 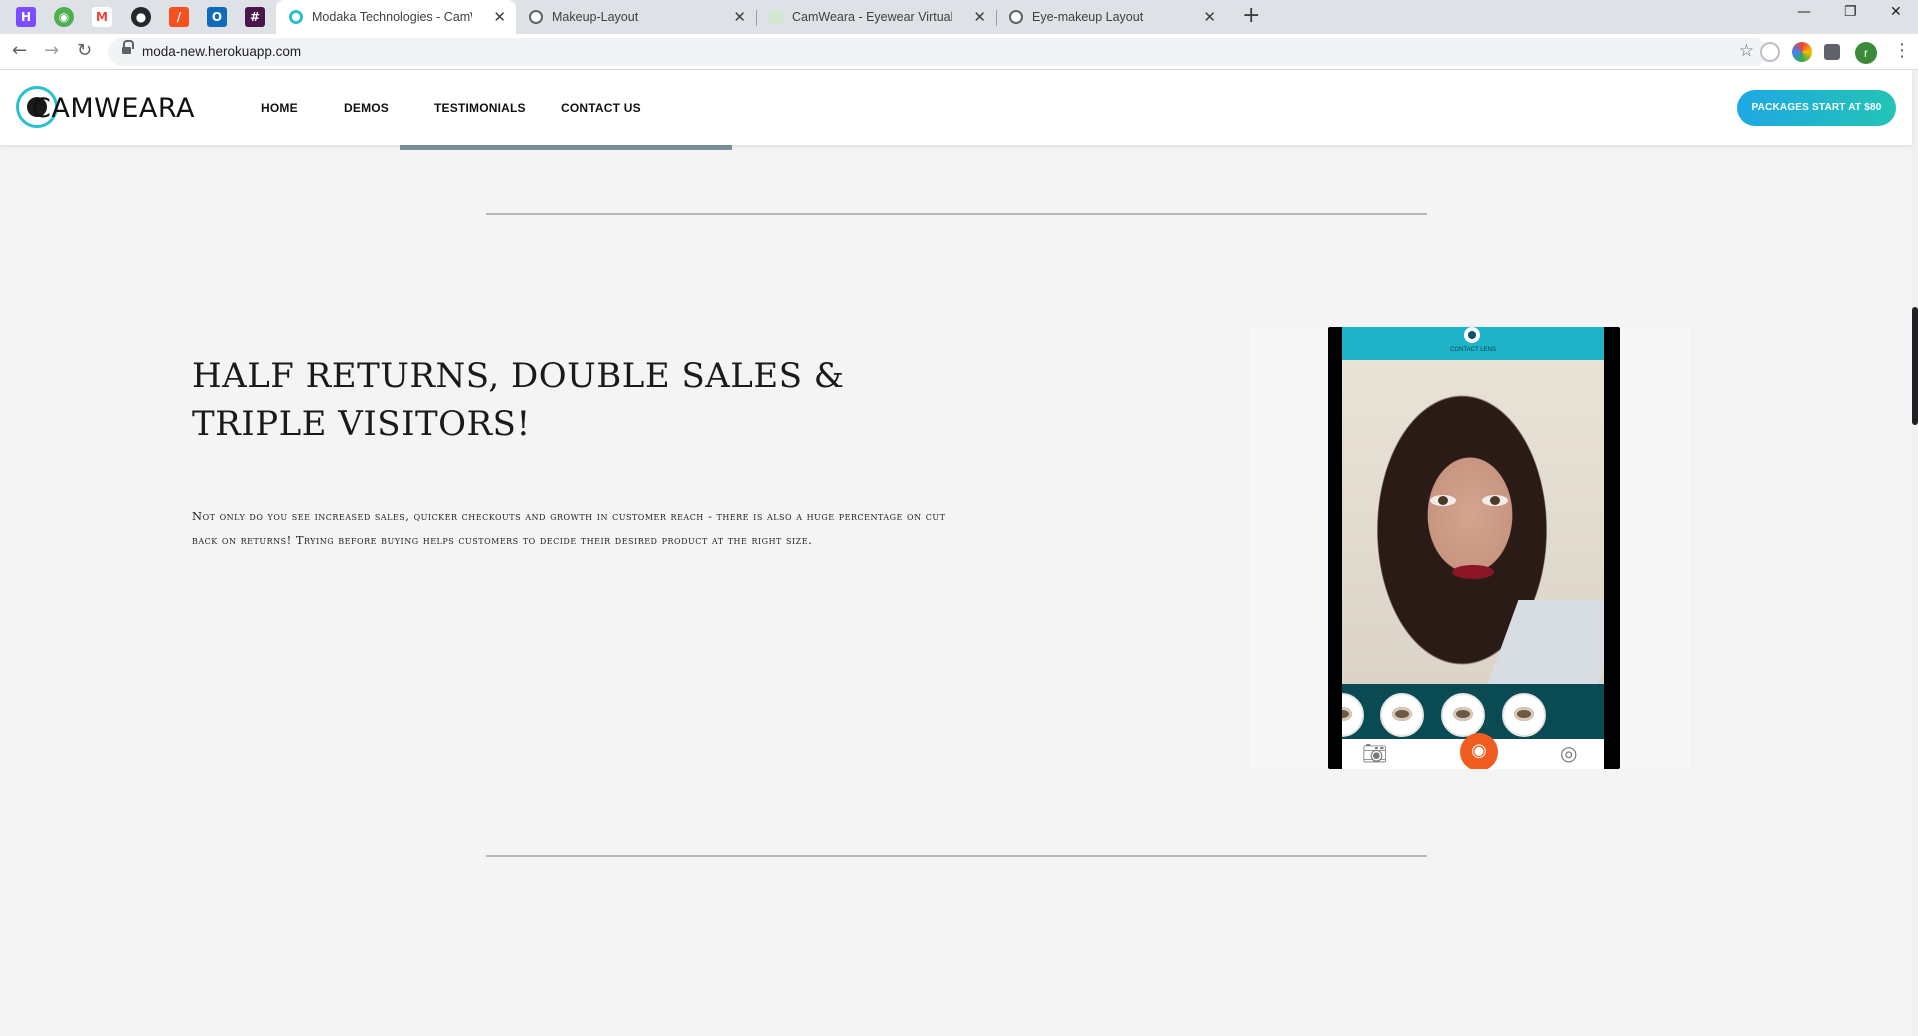 I want to click on tab-eye-makeup-layout: Eye-makeup Layout ✕, so click(x=1111, y=17).